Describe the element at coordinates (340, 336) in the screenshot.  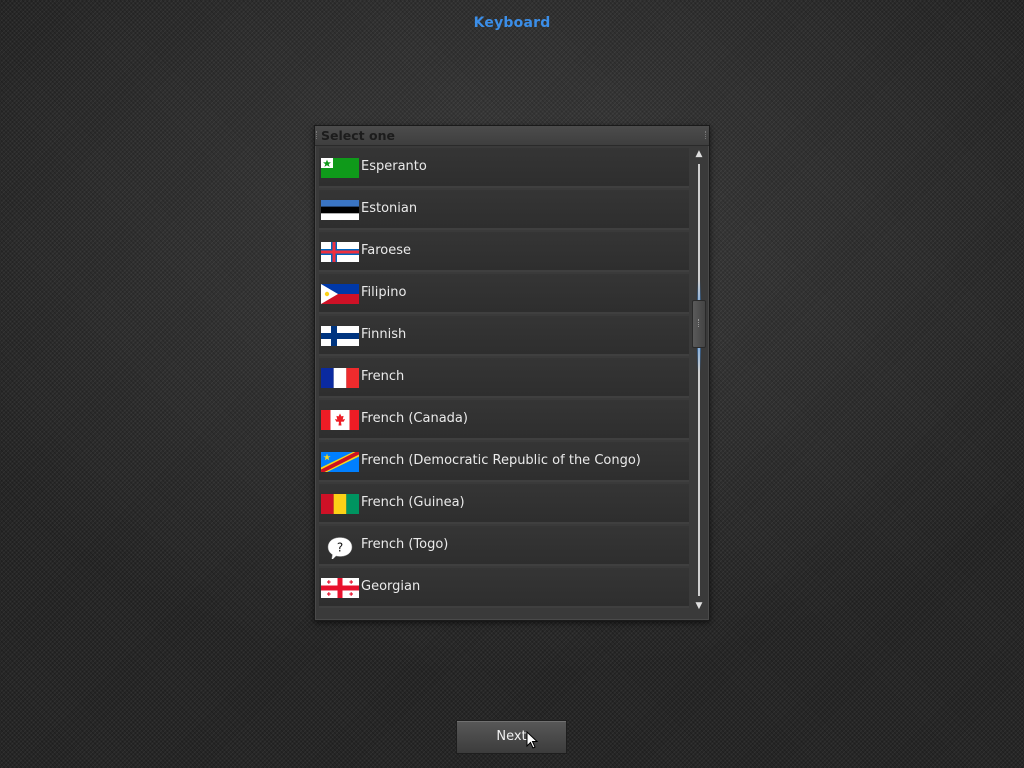
I see `finland-flag-icon` at that location.